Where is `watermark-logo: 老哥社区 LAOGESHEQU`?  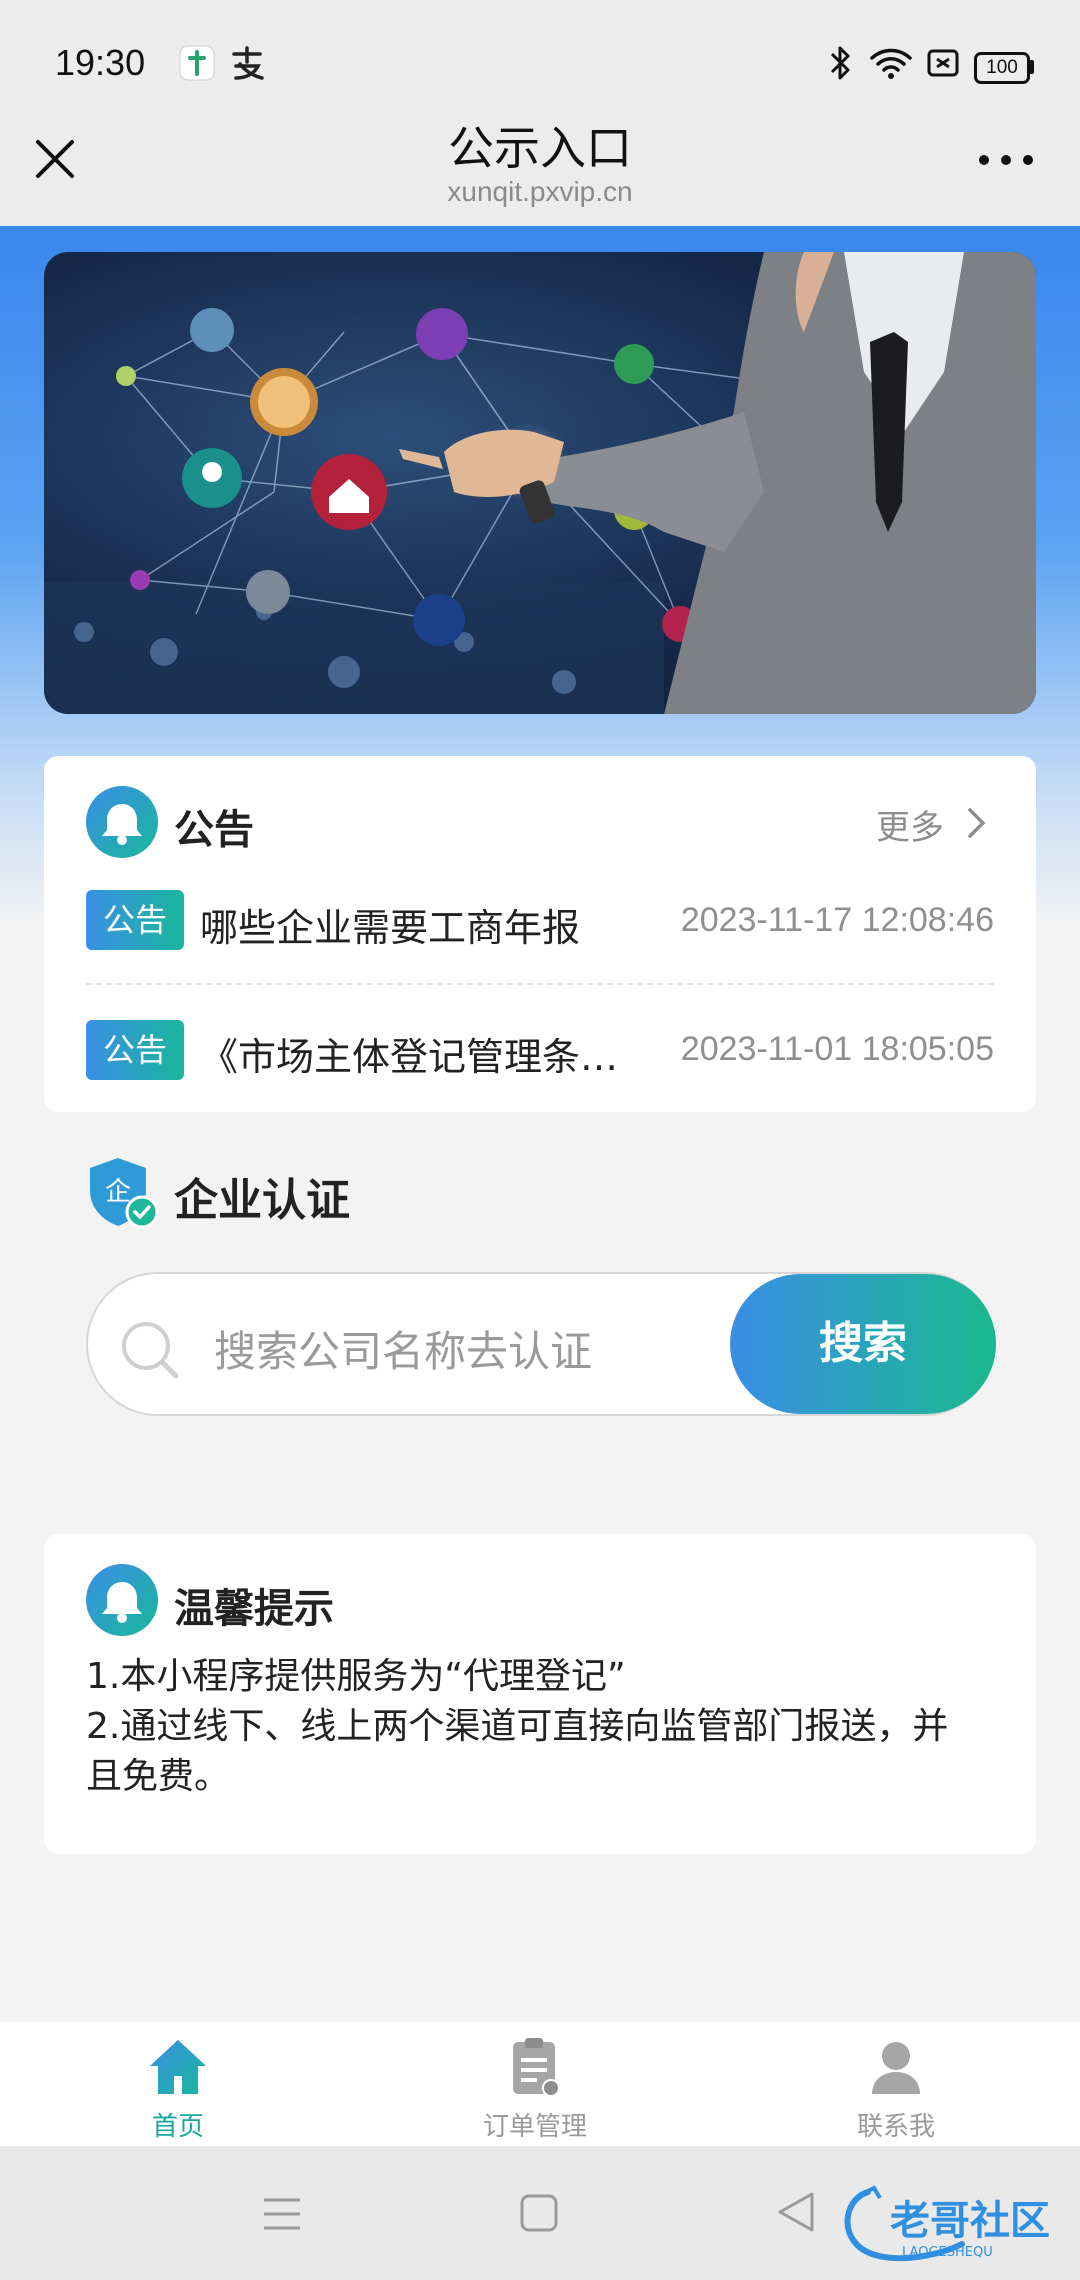
watermark-logo: 老哥社区 LAOGESHEQU is located at coordinates (951, 2224).